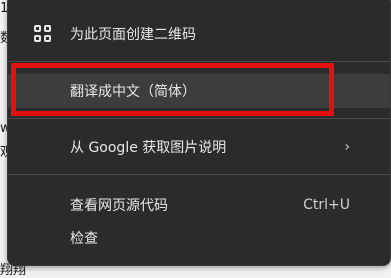 This screenshot has width=391, height=278. What do you see at coordinates (347, 147) in the screenshot?
I see `chevron-right-icon: ›` at bounding box center [347, 147].